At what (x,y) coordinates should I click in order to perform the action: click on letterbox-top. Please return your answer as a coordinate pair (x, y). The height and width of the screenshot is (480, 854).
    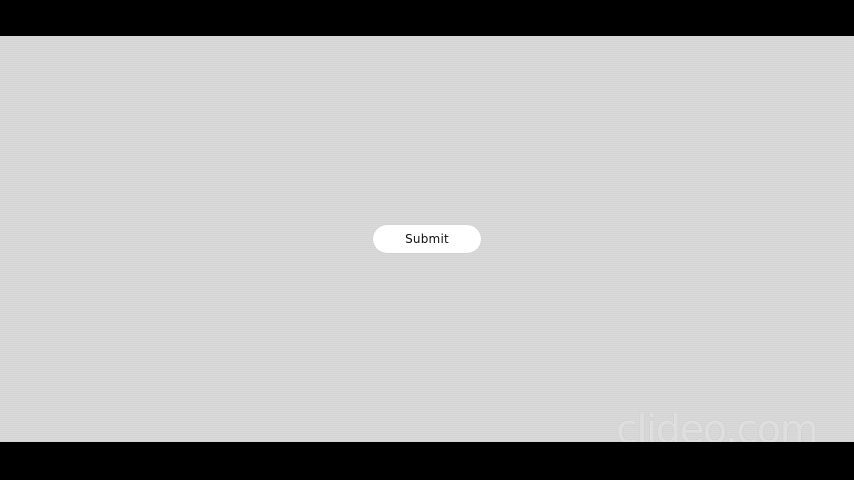
    Looking at the image, I should click on (427, 18).